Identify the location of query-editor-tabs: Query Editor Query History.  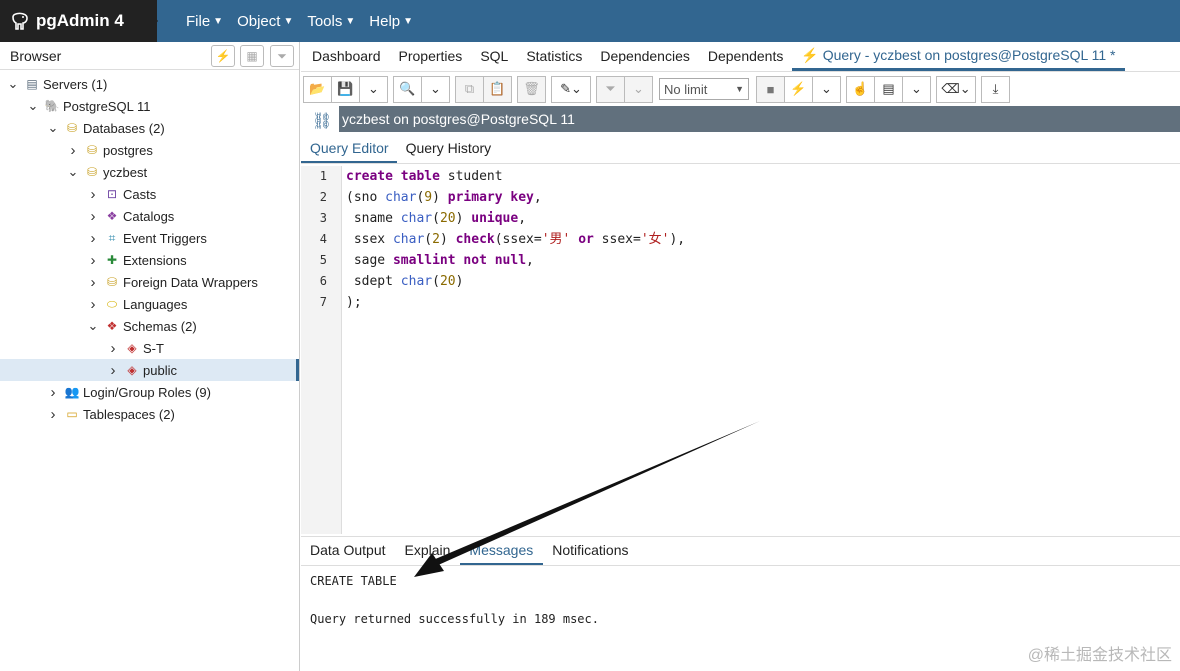
(740, 149).